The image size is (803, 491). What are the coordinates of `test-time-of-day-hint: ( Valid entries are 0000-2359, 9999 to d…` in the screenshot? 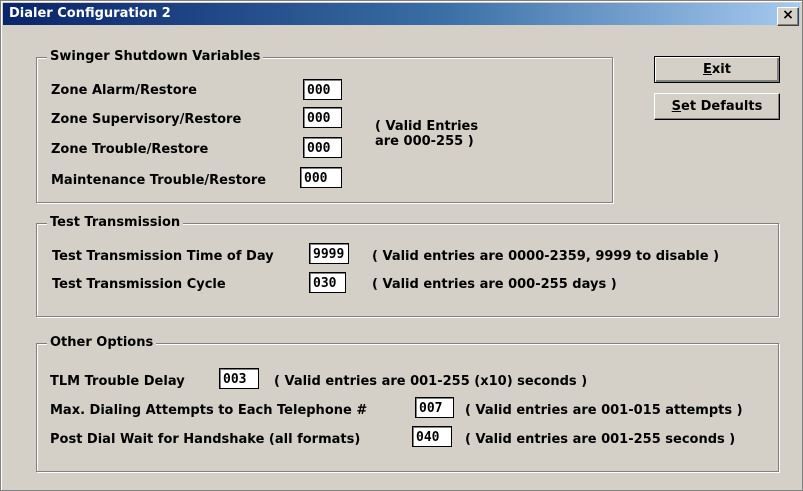 It's located at (546, 256).